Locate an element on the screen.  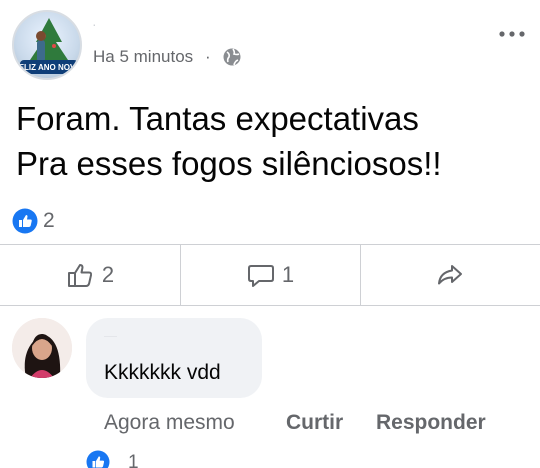
share-icon is located at coordinates (450, 275).